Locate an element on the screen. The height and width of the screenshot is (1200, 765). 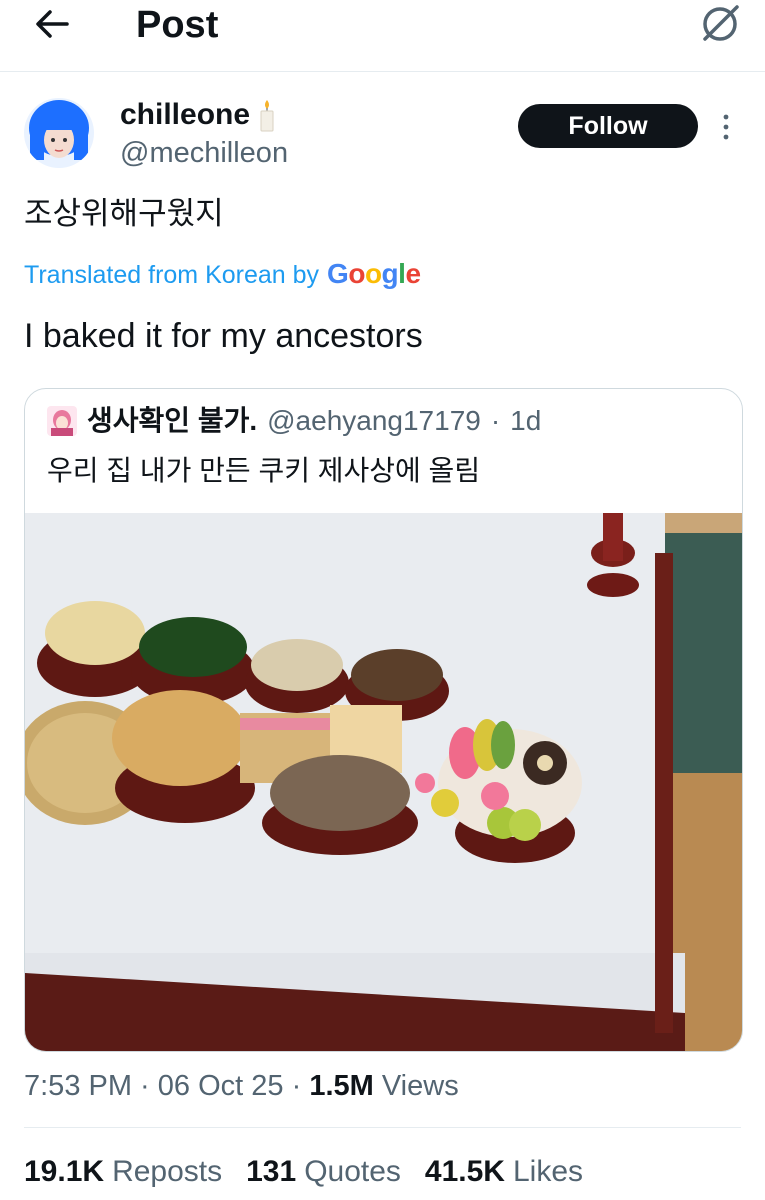
quotes-label: Quotes is located at coordinates (352, 1171).